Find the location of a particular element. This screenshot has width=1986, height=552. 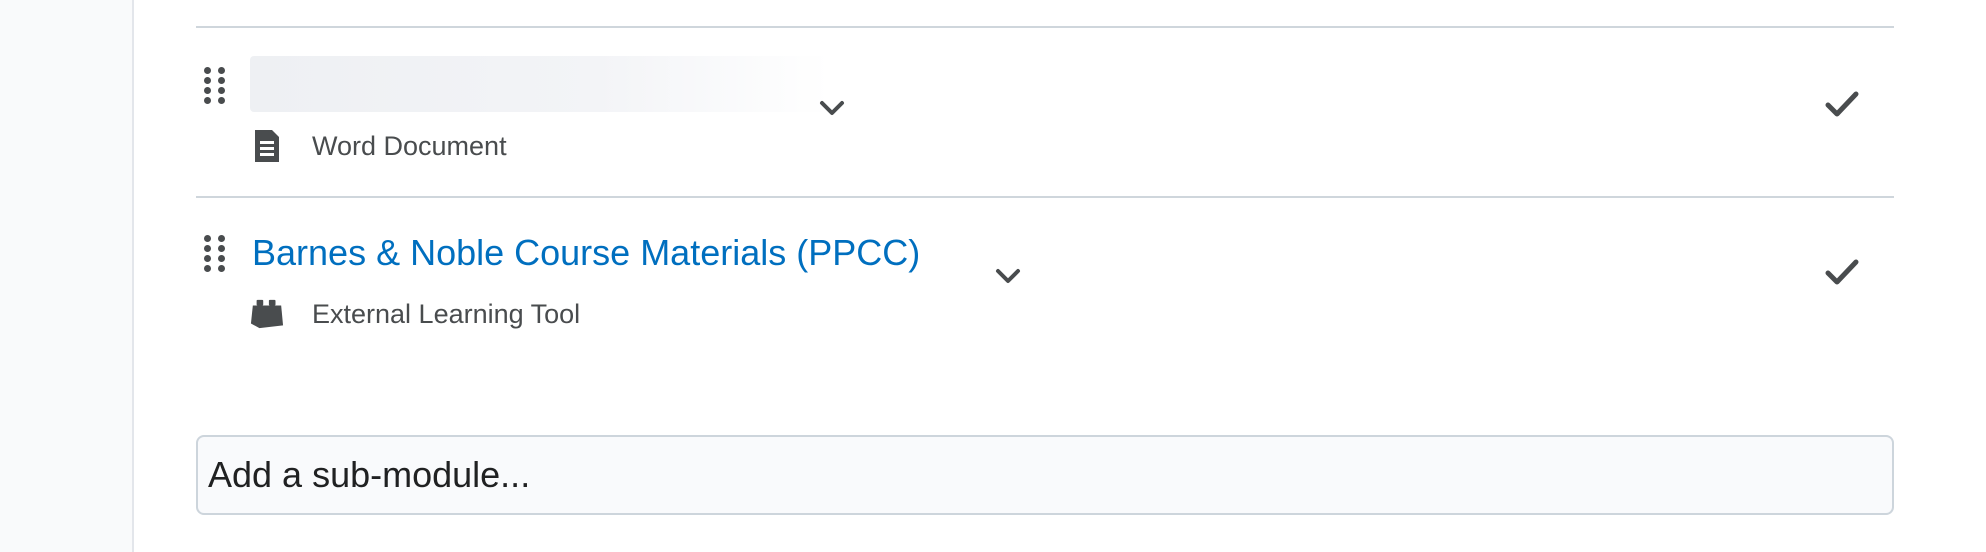

left-rail is located at coordinates (67, 276).